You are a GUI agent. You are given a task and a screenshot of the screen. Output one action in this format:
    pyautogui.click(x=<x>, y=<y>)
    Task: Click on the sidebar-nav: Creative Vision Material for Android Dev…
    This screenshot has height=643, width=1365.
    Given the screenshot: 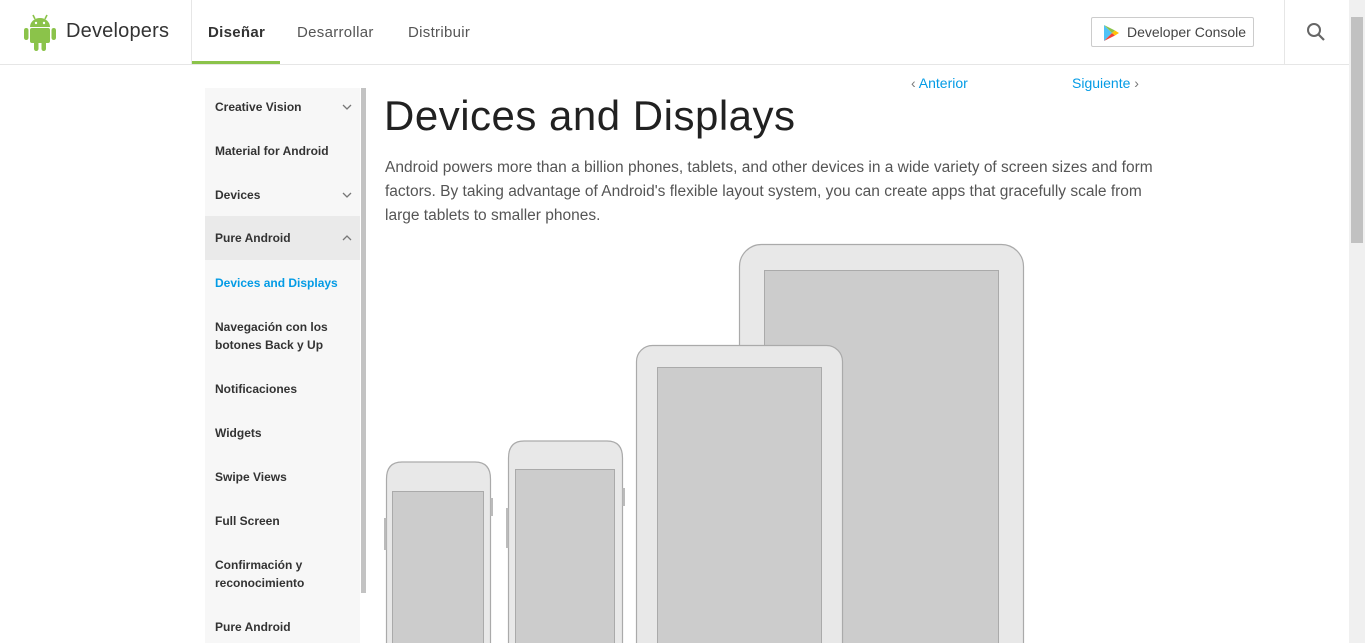 What is the action you would take?
    pyautogui.click(x=282, y=365)
    